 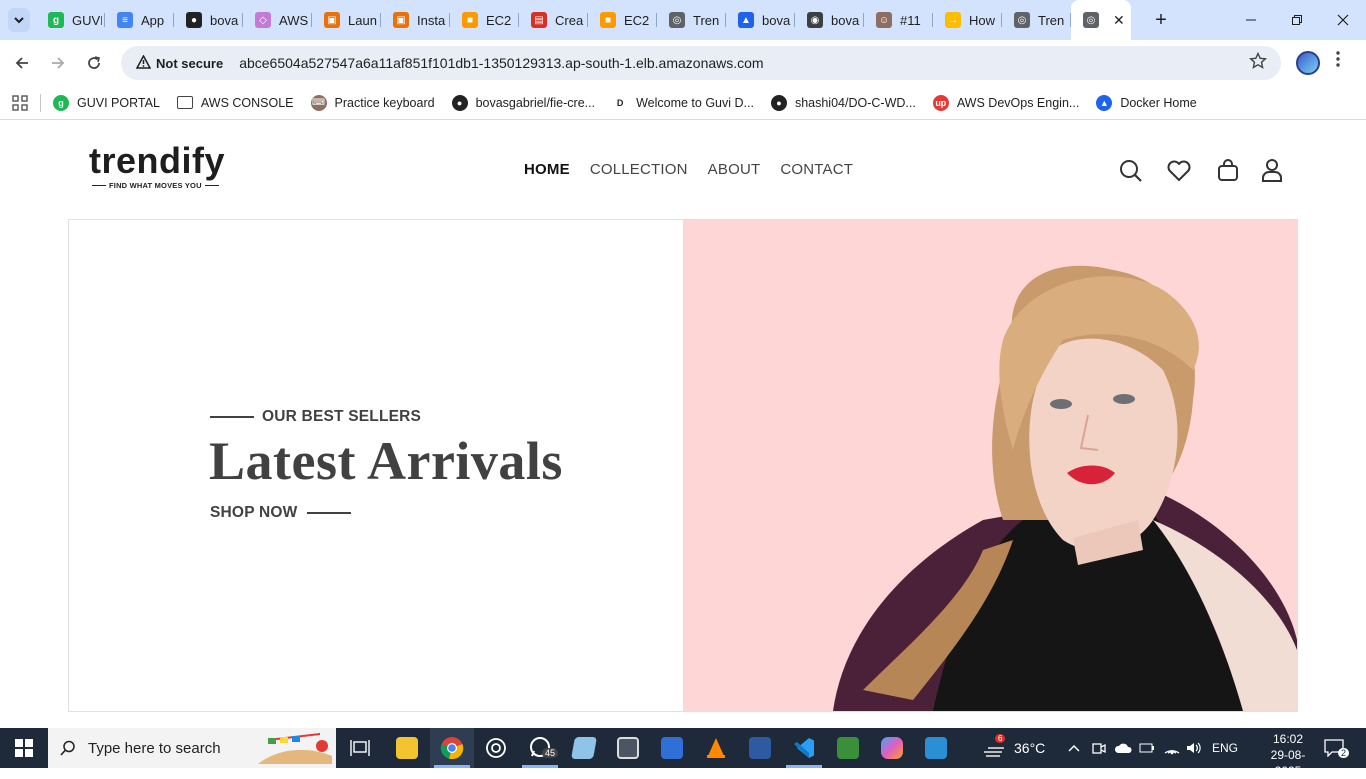 I want to click on task-view-button, so click(x=360, y=748).